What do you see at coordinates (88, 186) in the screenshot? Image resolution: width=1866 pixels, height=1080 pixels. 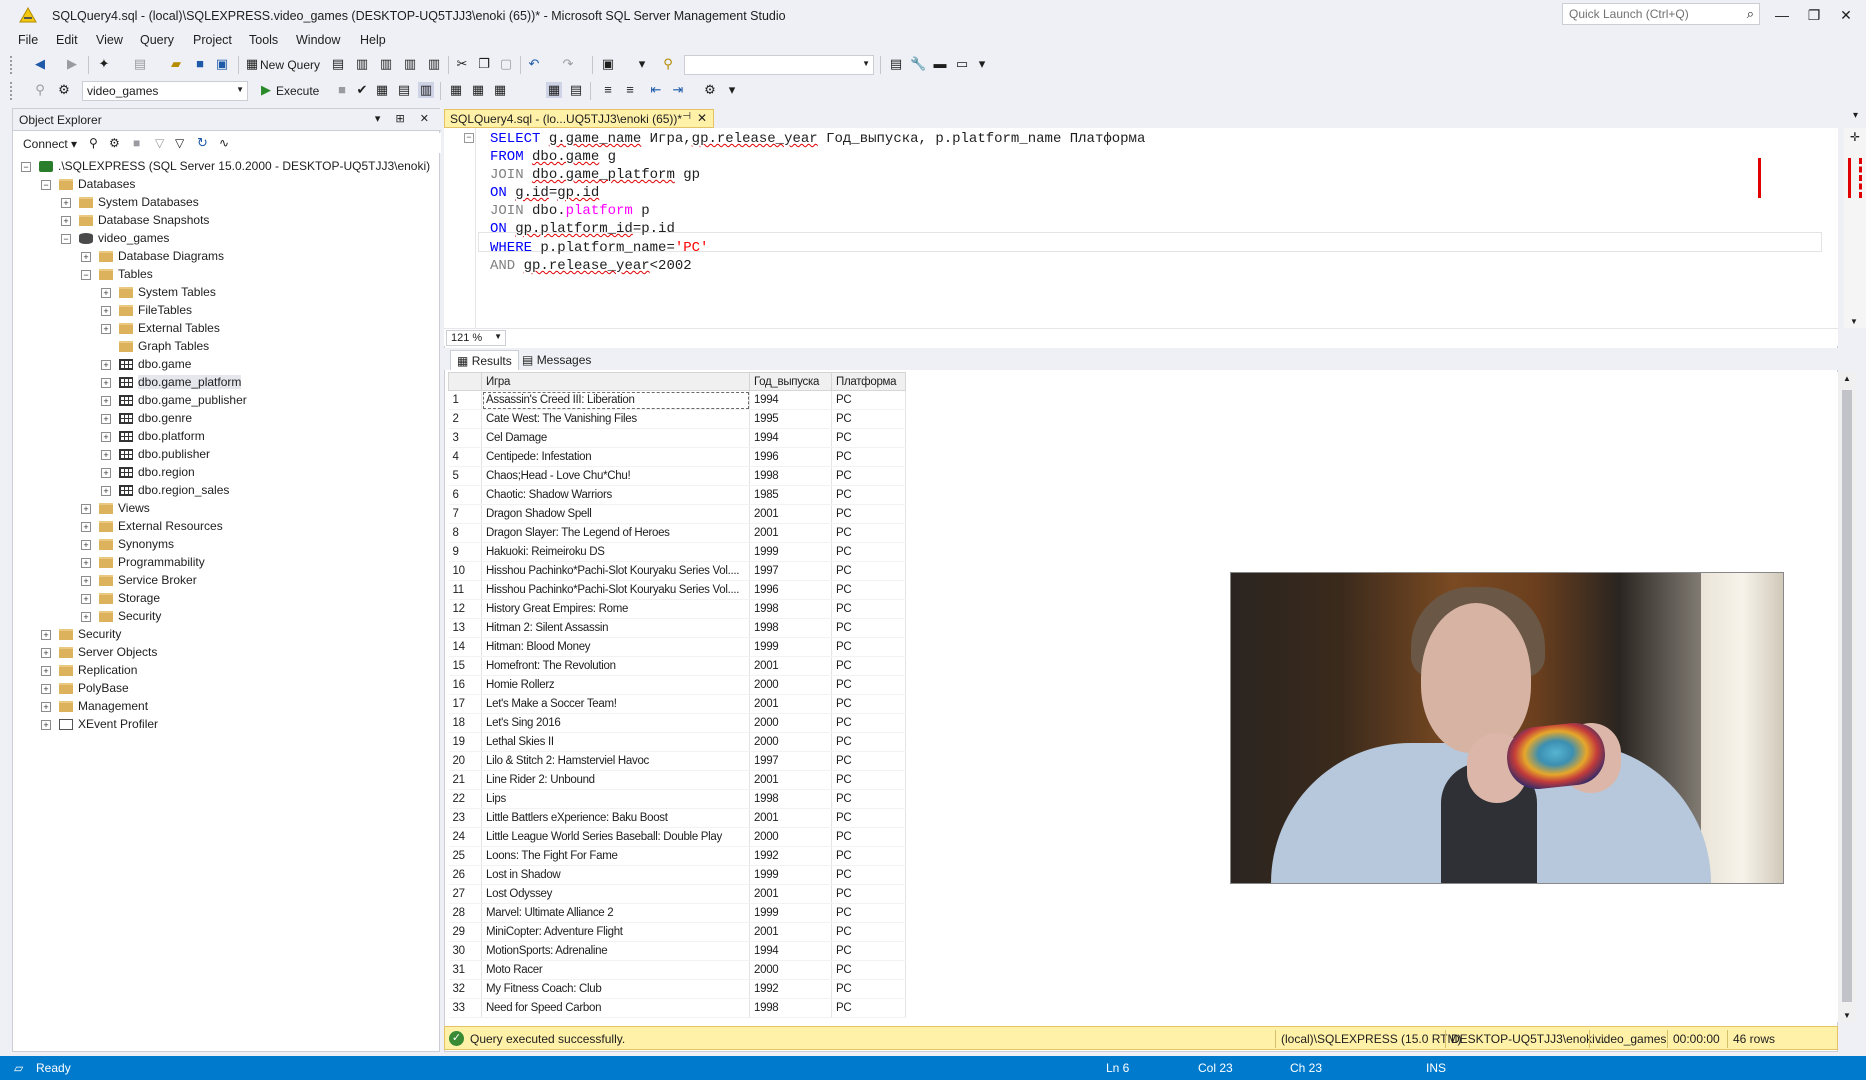 I see `tree-node-databases: − Databases` at bounding box center [88, 186].